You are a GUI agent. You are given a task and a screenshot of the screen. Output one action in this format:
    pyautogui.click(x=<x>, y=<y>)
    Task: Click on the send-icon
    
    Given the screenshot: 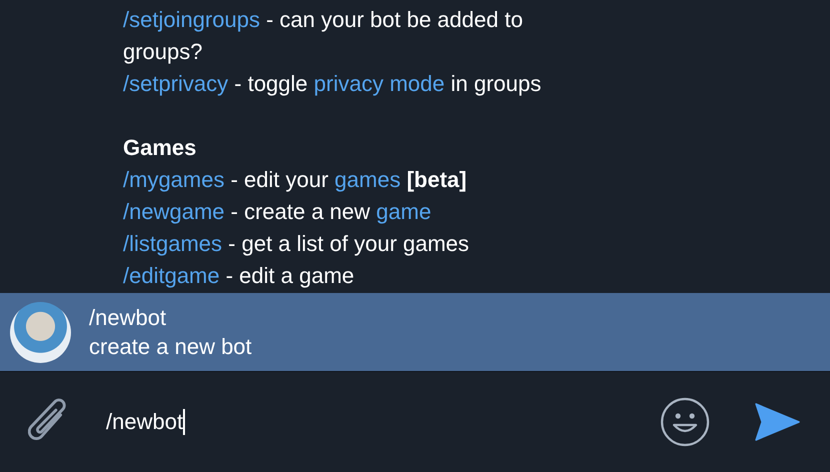 What is the action you would take?
    pyautogui.click(x=777, y=422)
    